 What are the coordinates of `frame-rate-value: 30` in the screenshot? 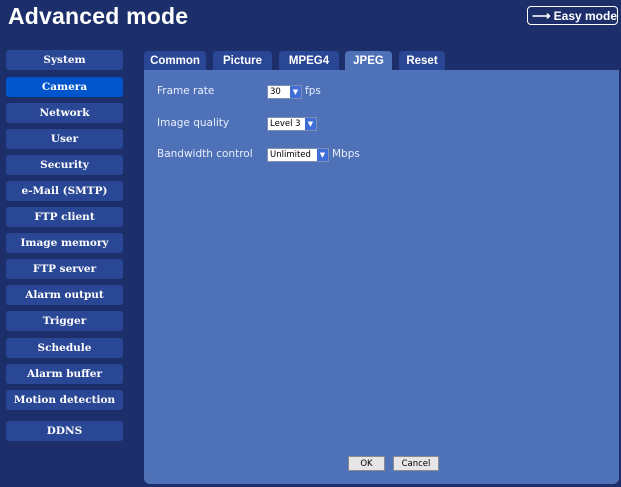 It's located at (275, 92).